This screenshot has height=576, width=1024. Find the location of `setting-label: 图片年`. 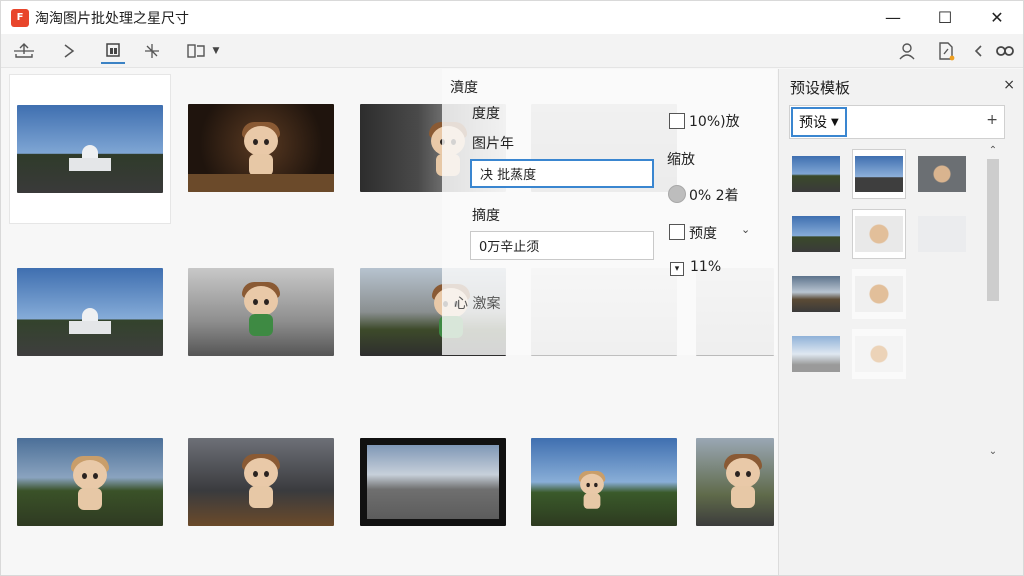

setting-label: 图片年 is located at coordinates (493, 144).